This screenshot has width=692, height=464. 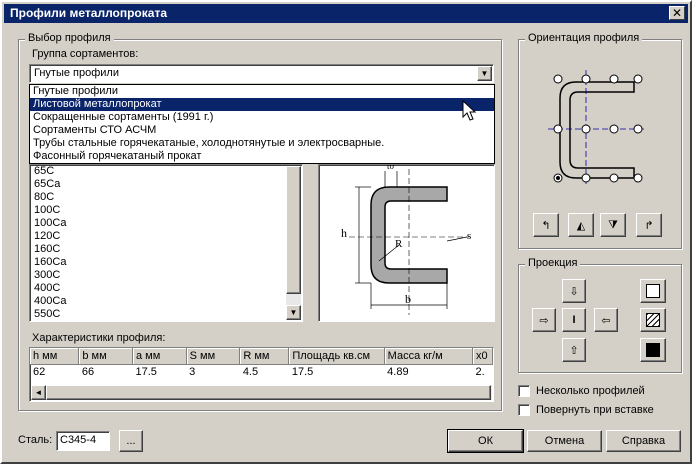 I want to click on profile-list-scrollbar: ▼, so click(x=293, y=243).